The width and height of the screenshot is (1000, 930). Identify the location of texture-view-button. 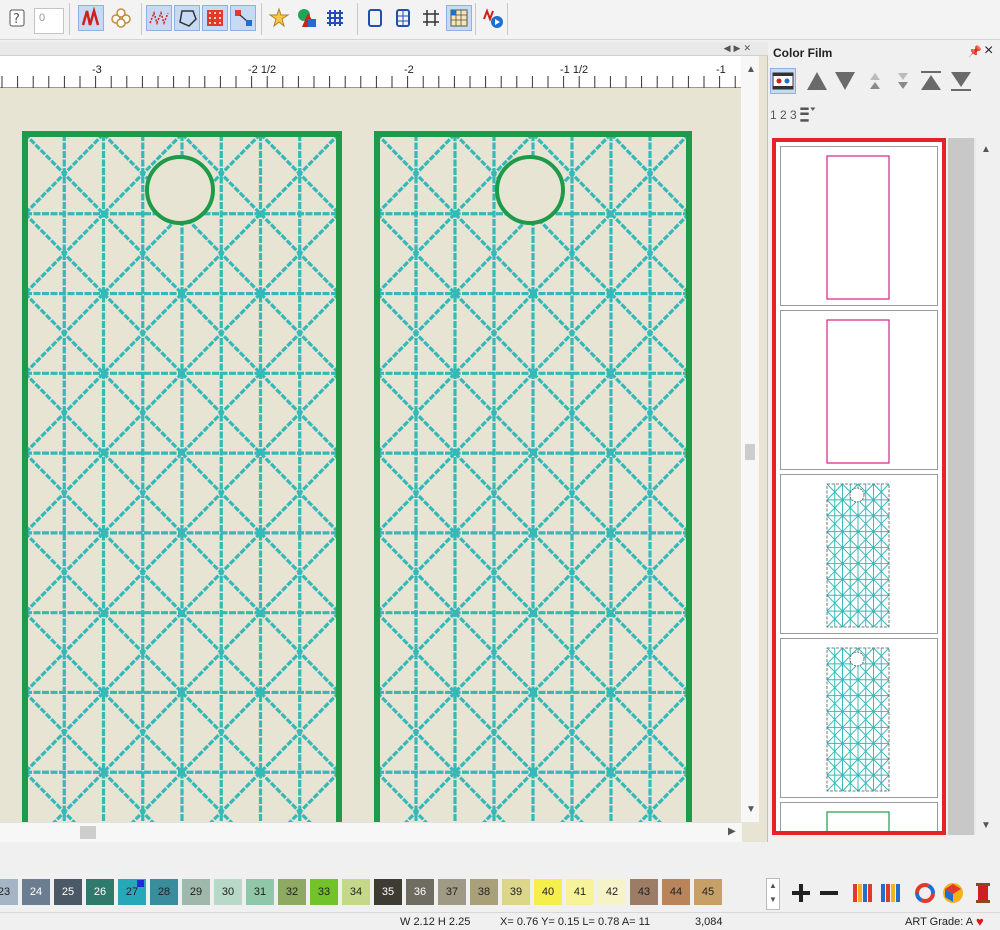
(459, 18).